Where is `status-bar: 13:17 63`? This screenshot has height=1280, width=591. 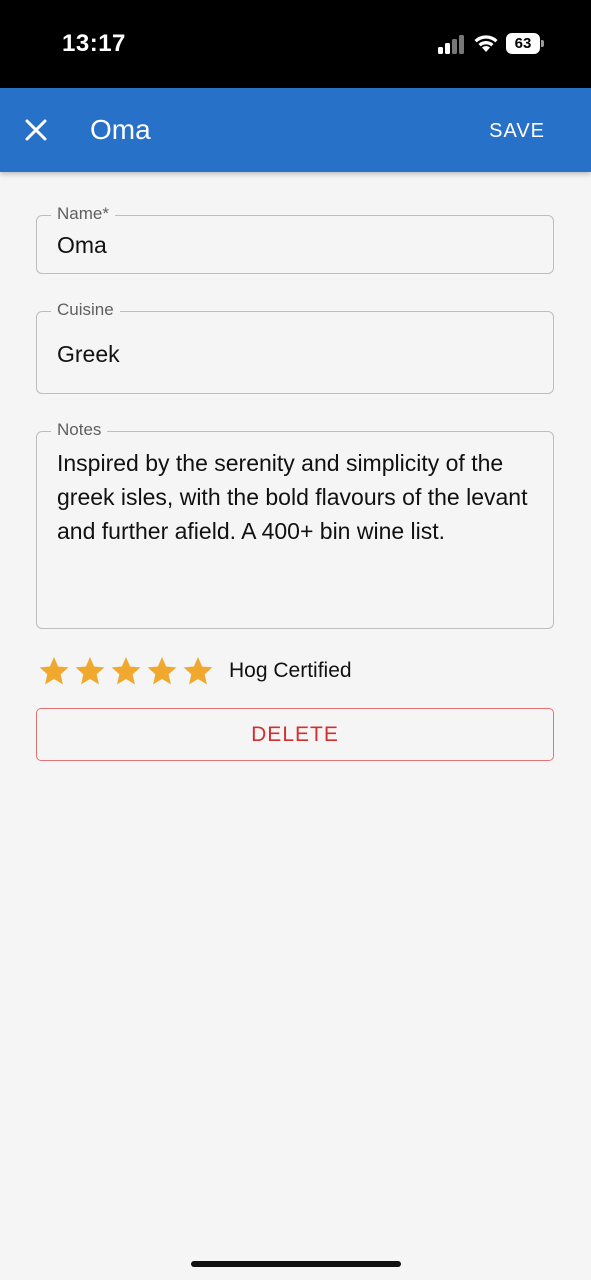
status-bar: 13:17 63 is located at coordinates (295, 44).